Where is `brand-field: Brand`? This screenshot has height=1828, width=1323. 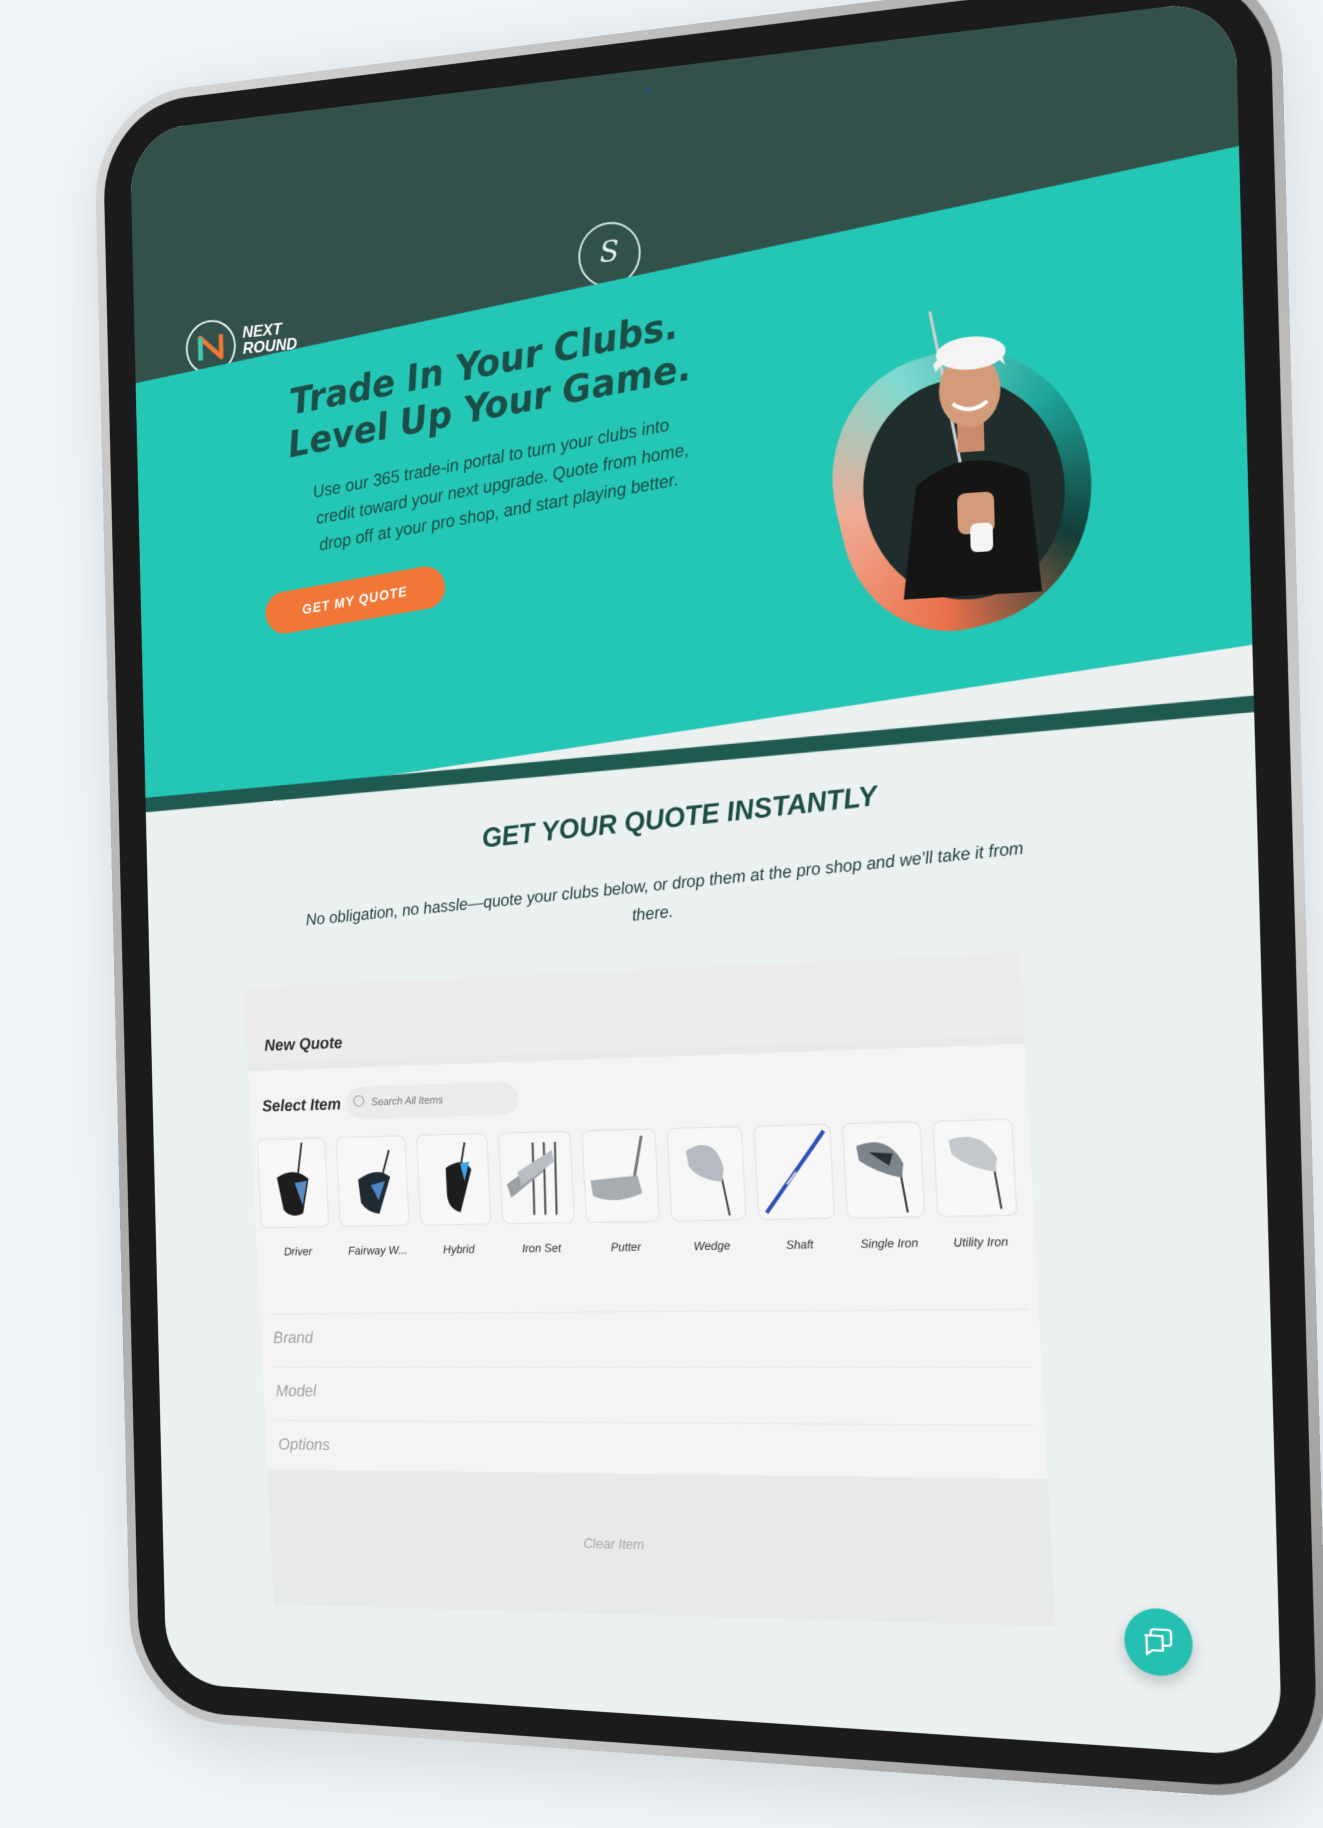 brand-field: Brand is located at coordinates (293, 1338).